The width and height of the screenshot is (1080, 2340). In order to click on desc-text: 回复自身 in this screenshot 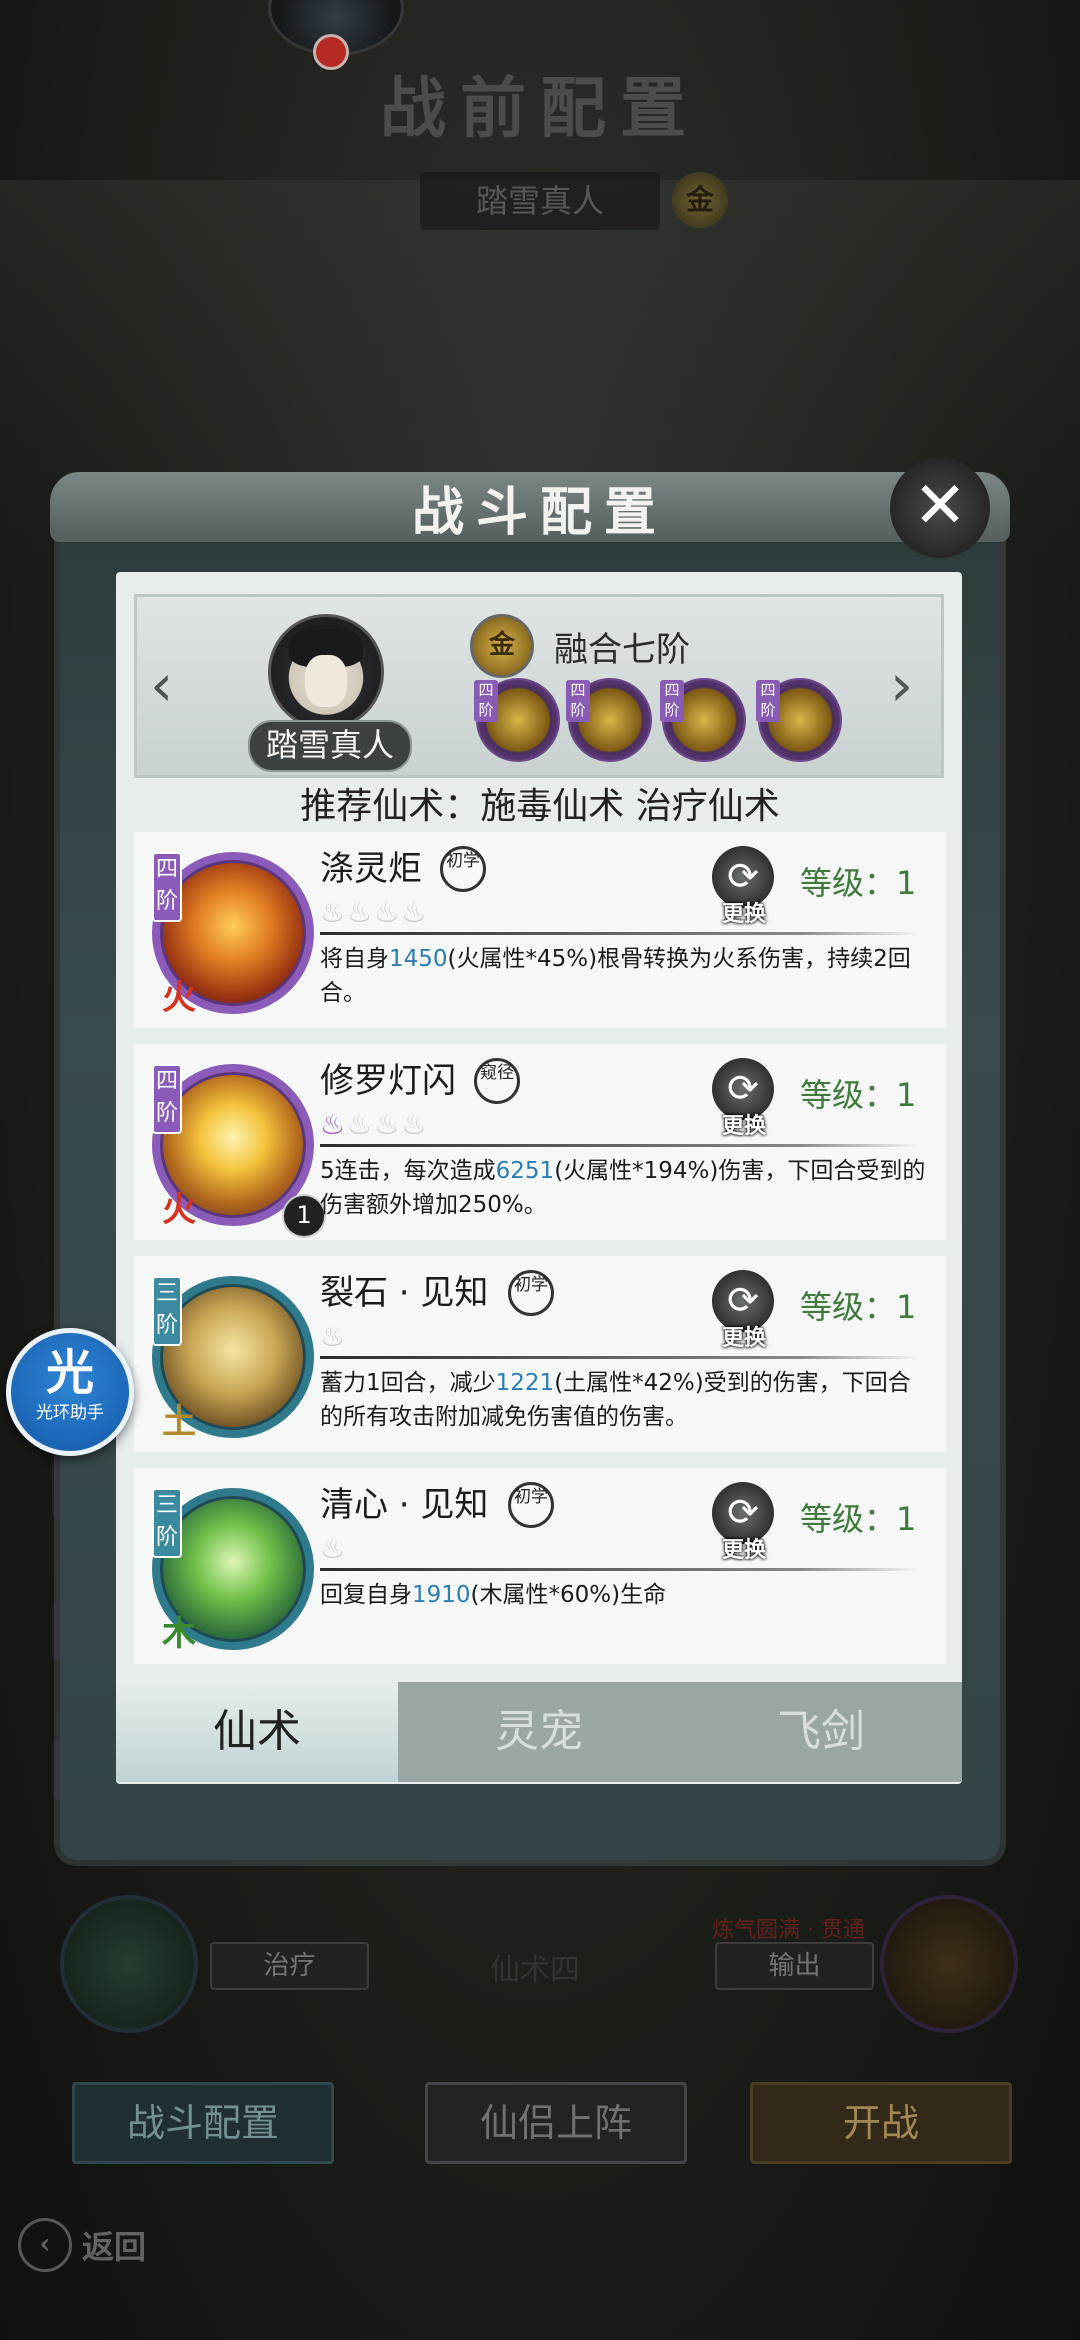, I will do `click(366, 1595)`.